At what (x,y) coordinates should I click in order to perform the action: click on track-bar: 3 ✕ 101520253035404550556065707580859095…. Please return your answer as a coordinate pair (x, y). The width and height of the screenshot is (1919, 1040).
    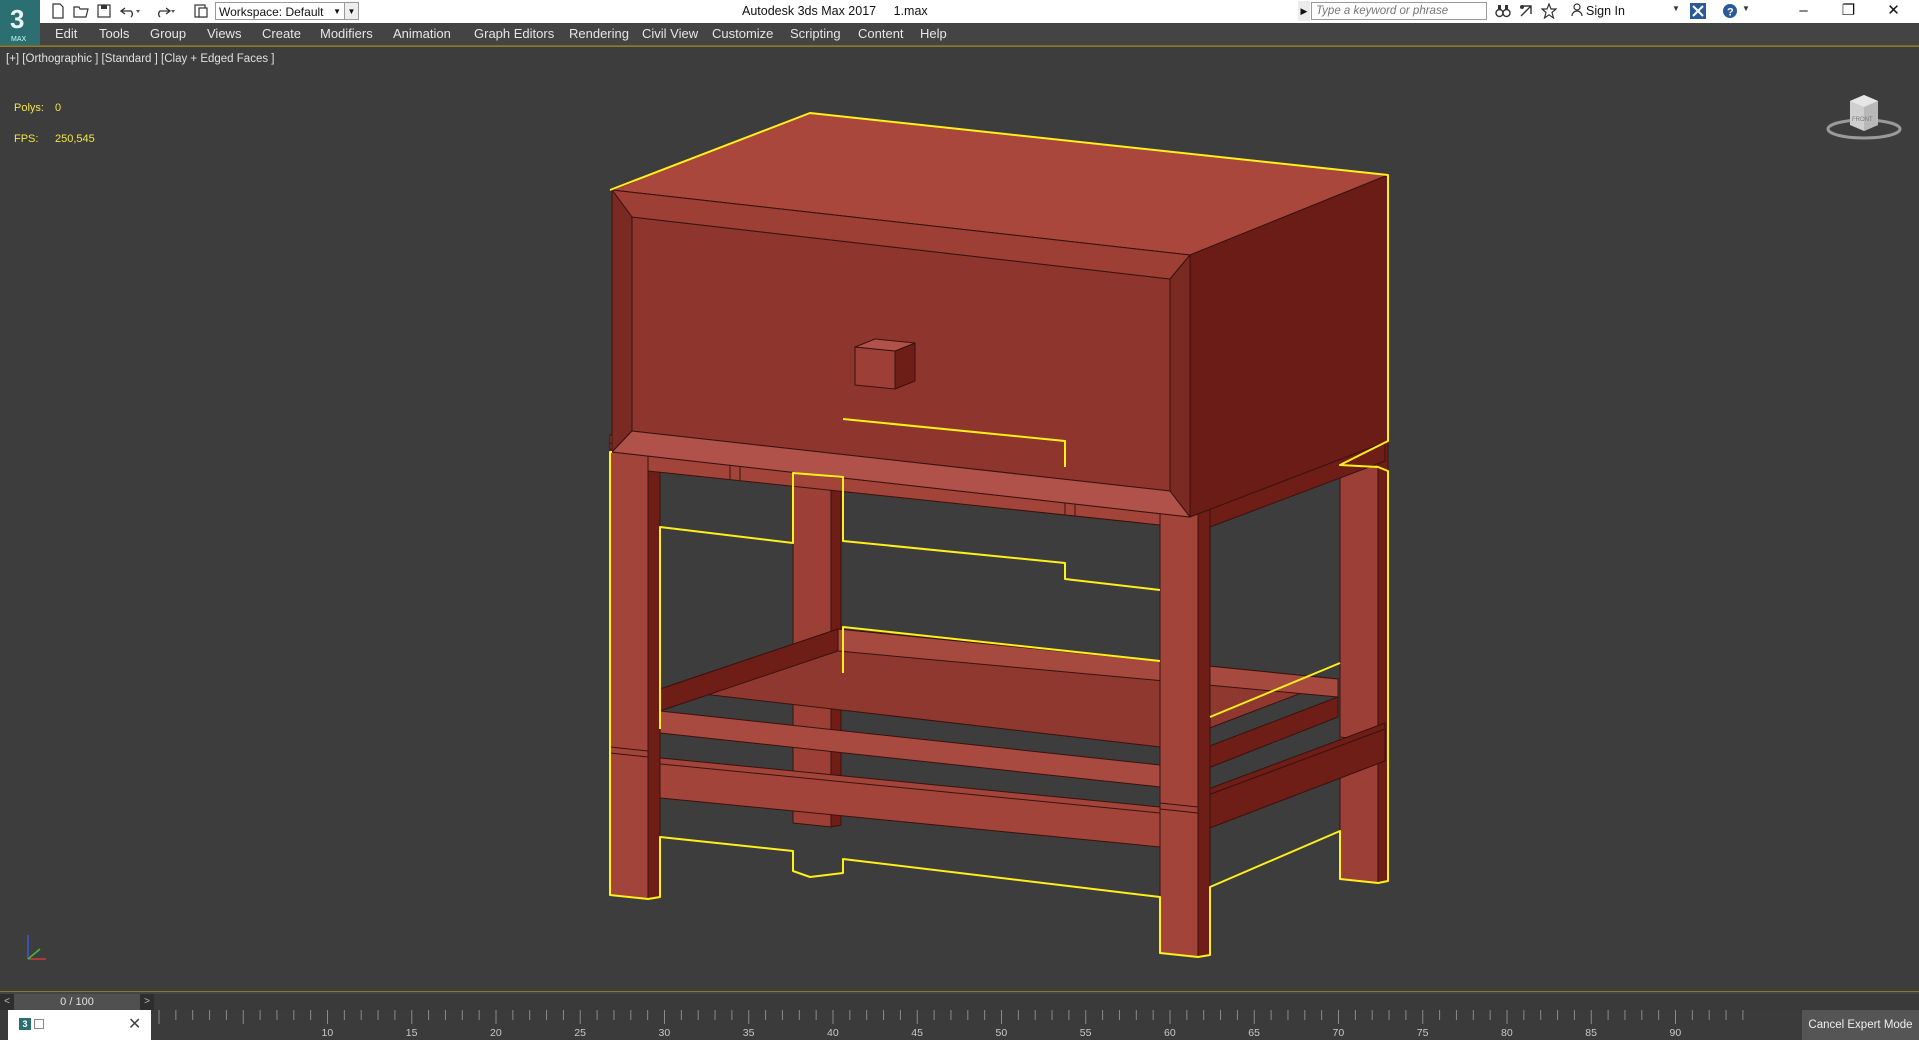
    Looking at the image, I should click on (959, 1025).